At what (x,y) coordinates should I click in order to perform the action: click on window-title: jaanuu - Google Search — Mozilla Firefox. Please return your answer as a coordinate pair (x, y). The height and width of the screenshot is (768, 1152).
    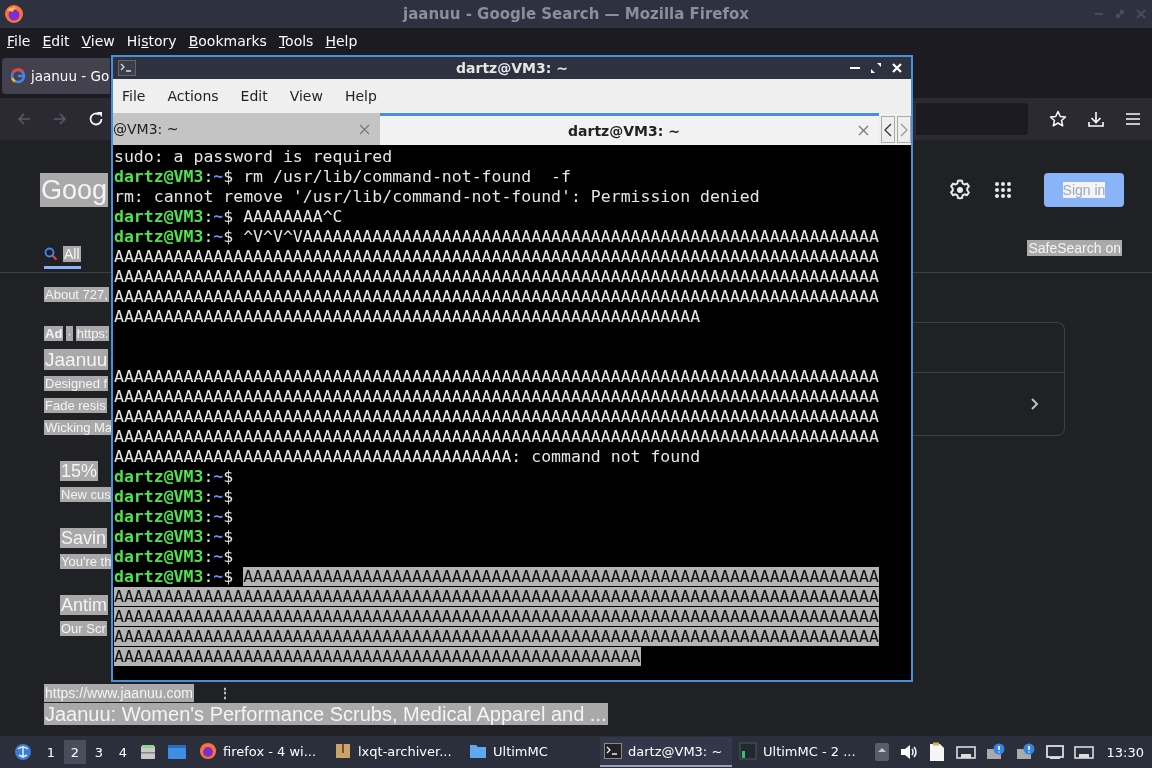
    Looking at the image, I should click on (576, 14).